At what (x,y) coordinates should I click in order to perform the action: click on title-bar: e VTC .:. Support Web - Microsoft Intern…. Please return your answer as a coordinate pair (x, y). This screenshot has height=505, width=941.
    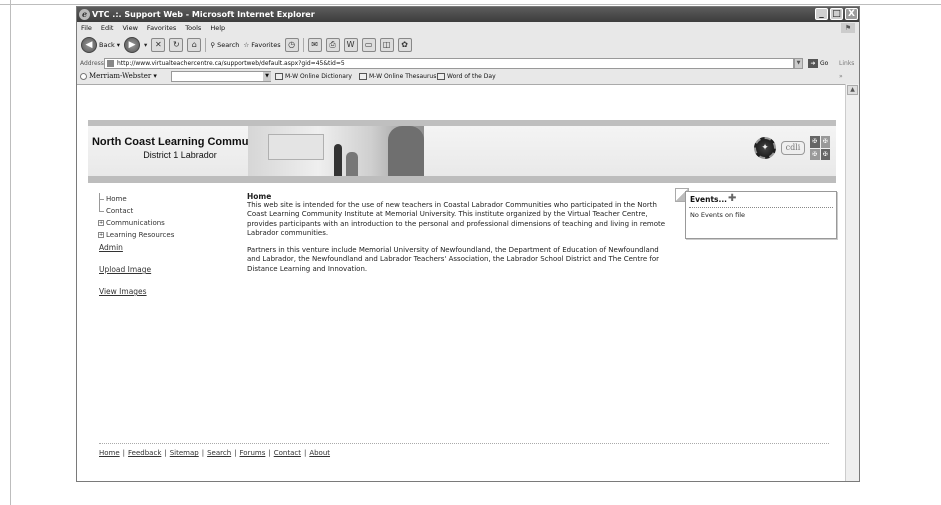
    Looking at the image, I should click on (468, 14).